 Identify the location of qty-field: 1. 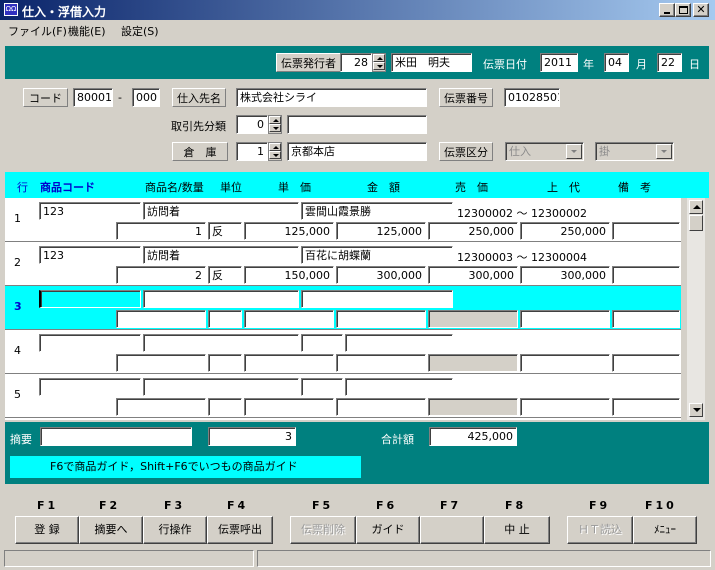
(161, 231).